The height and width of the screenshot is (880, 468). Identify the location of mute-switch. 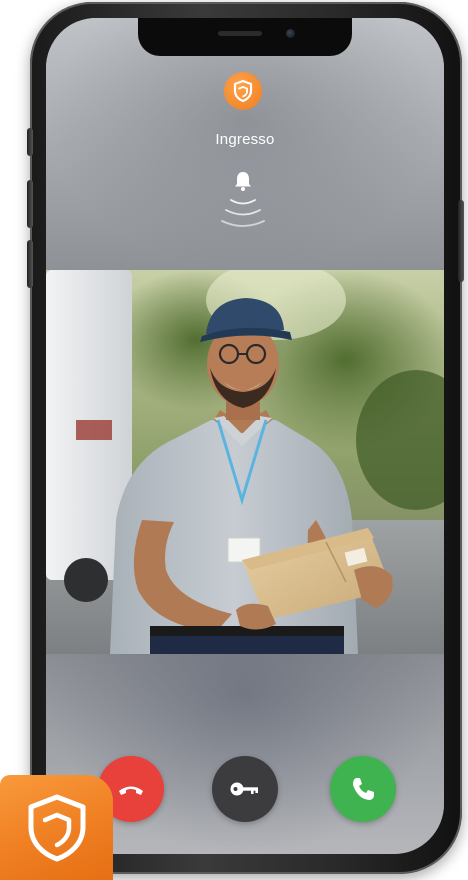
(30, 142).